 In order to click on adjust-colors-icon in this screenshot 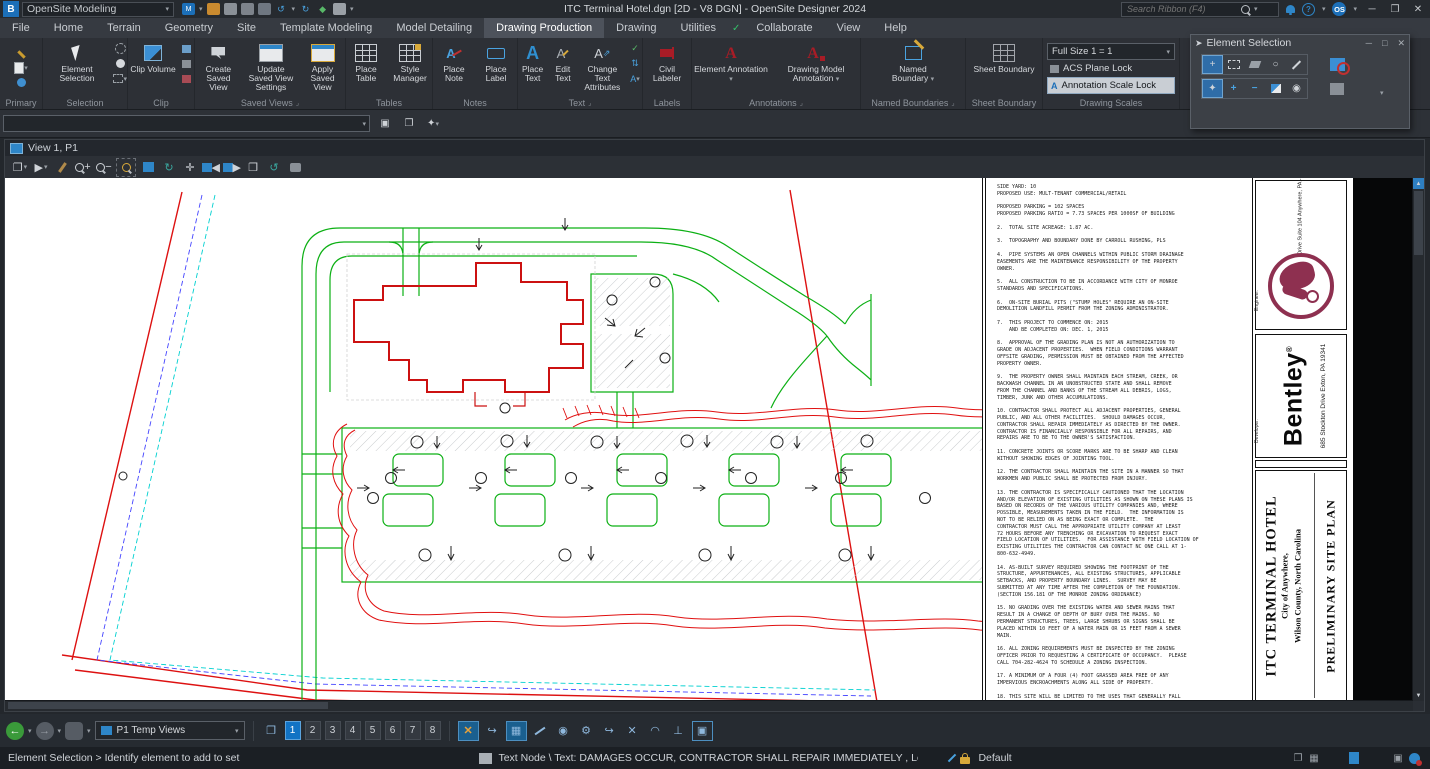, I will do `click(62, 167)`.